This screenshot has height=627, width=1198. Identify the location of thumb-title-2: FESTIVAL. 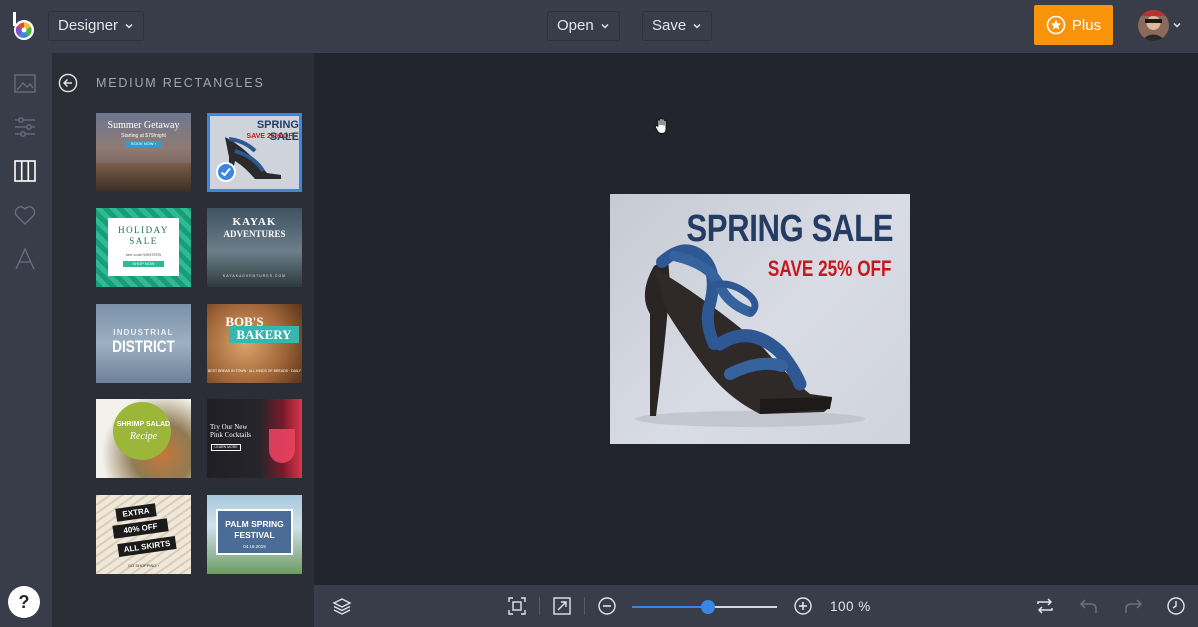
(254, 535).